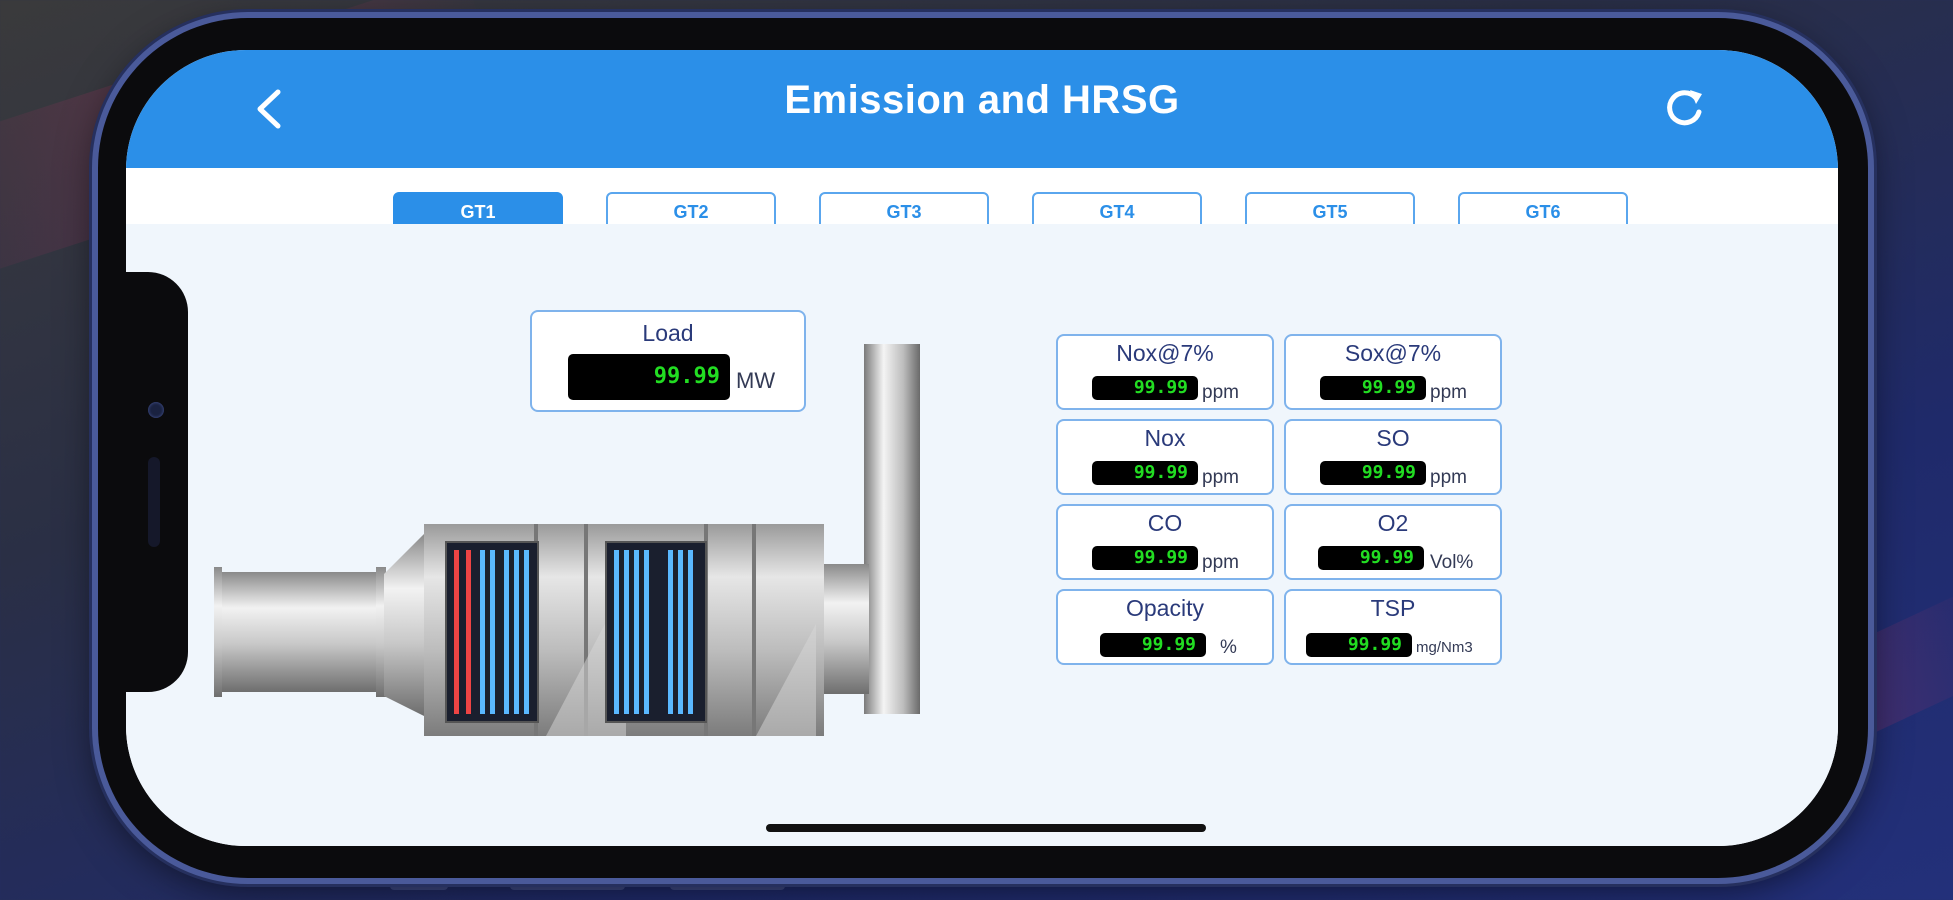  I want to click on load-panel: Load 99.99 MW, so click(668, 361).